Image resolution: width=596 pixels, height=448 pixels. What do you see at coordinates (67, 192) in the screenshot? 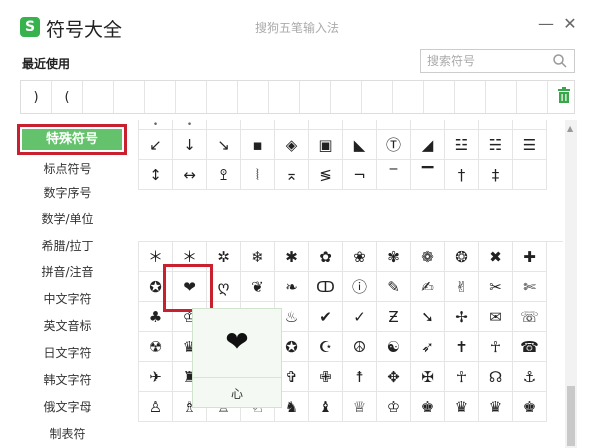
I see `category-item: 数字序号` at bounding box center [67, 192].